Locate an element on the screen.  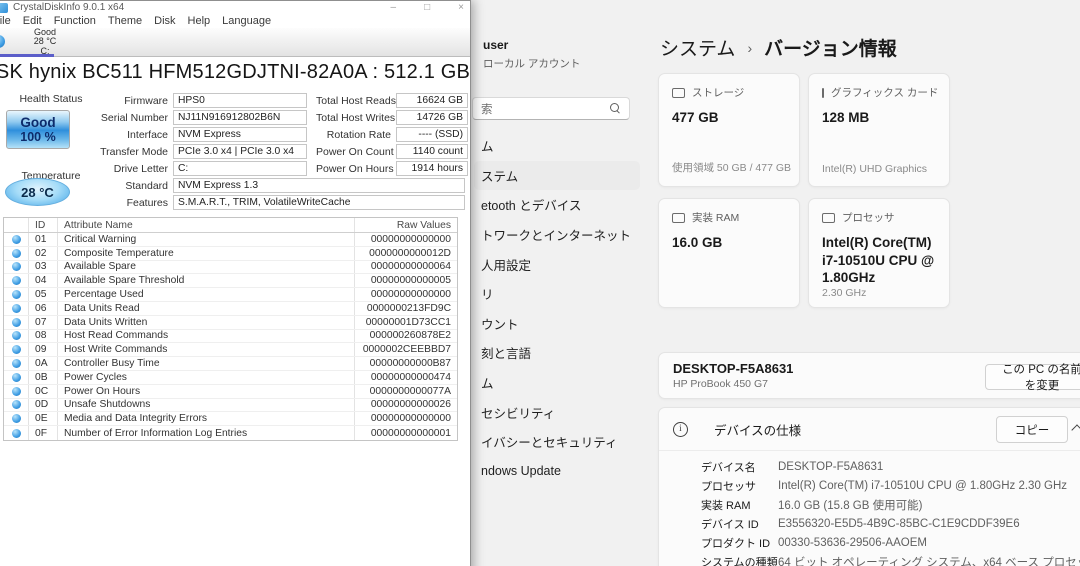
settings-search-input: 索 is located at coordinates (551, 108).